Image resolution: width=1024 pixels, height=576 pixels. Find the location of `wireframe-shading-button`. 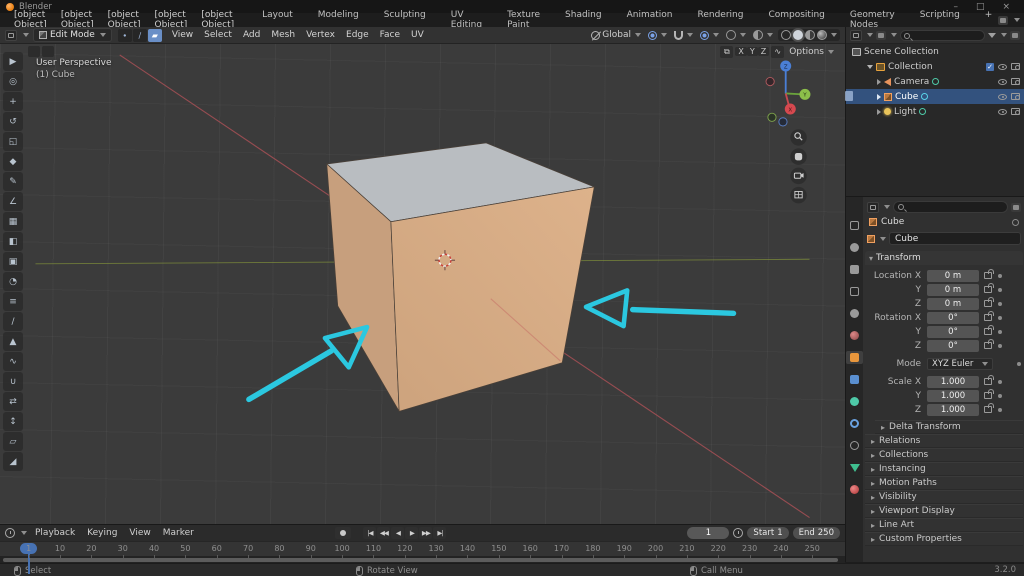

wireframe-shading-button is located at coordinates (786, 35).